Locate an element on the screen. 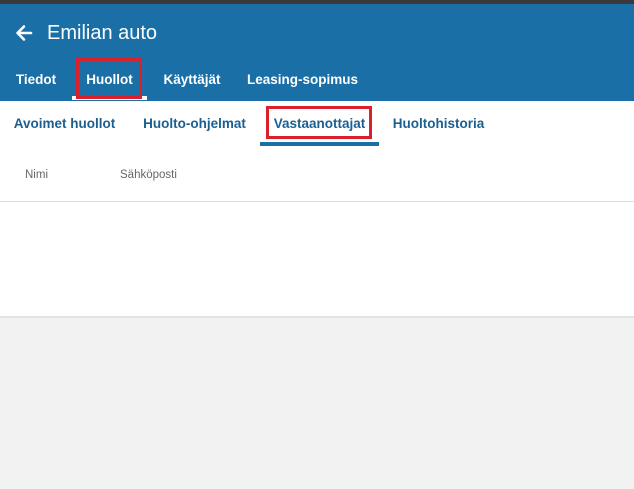 This screenshot has width=634, height=489. page-title: Emilian auto is located at coordinates (102, 33).